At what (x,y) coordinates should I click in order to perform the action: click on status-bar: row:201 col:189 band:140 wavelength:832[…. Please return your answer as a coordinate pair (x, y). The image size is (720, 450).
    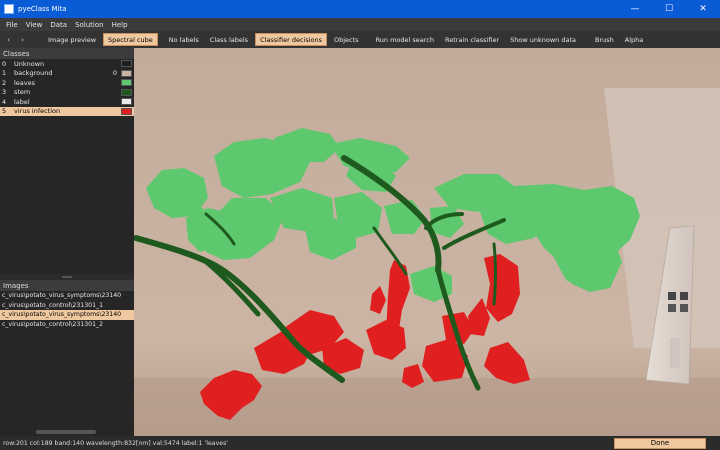
    Looking at the image, I should click on (360, 443).